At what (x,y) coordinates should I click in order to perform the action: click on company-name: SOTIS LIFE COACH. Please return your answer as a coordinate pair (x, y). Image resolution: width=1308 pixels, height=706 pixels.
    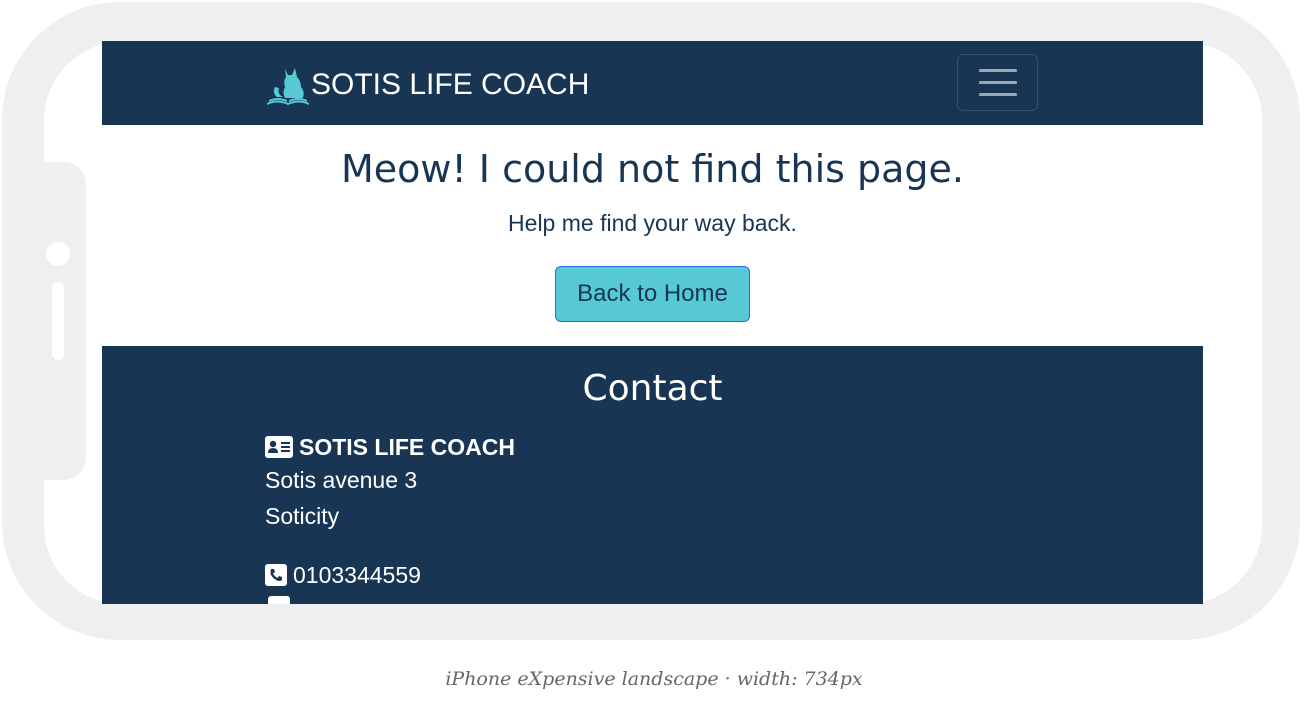
    Looking at the image, I should click on (407, 446).